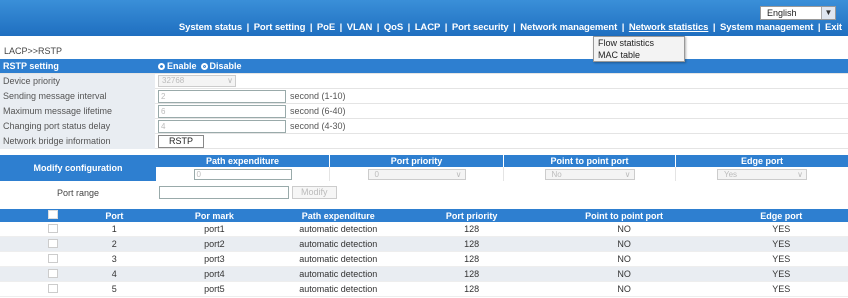  Describe the element at coordinates (782, 13) in the screenshot. I see `language-value: English` at that location.